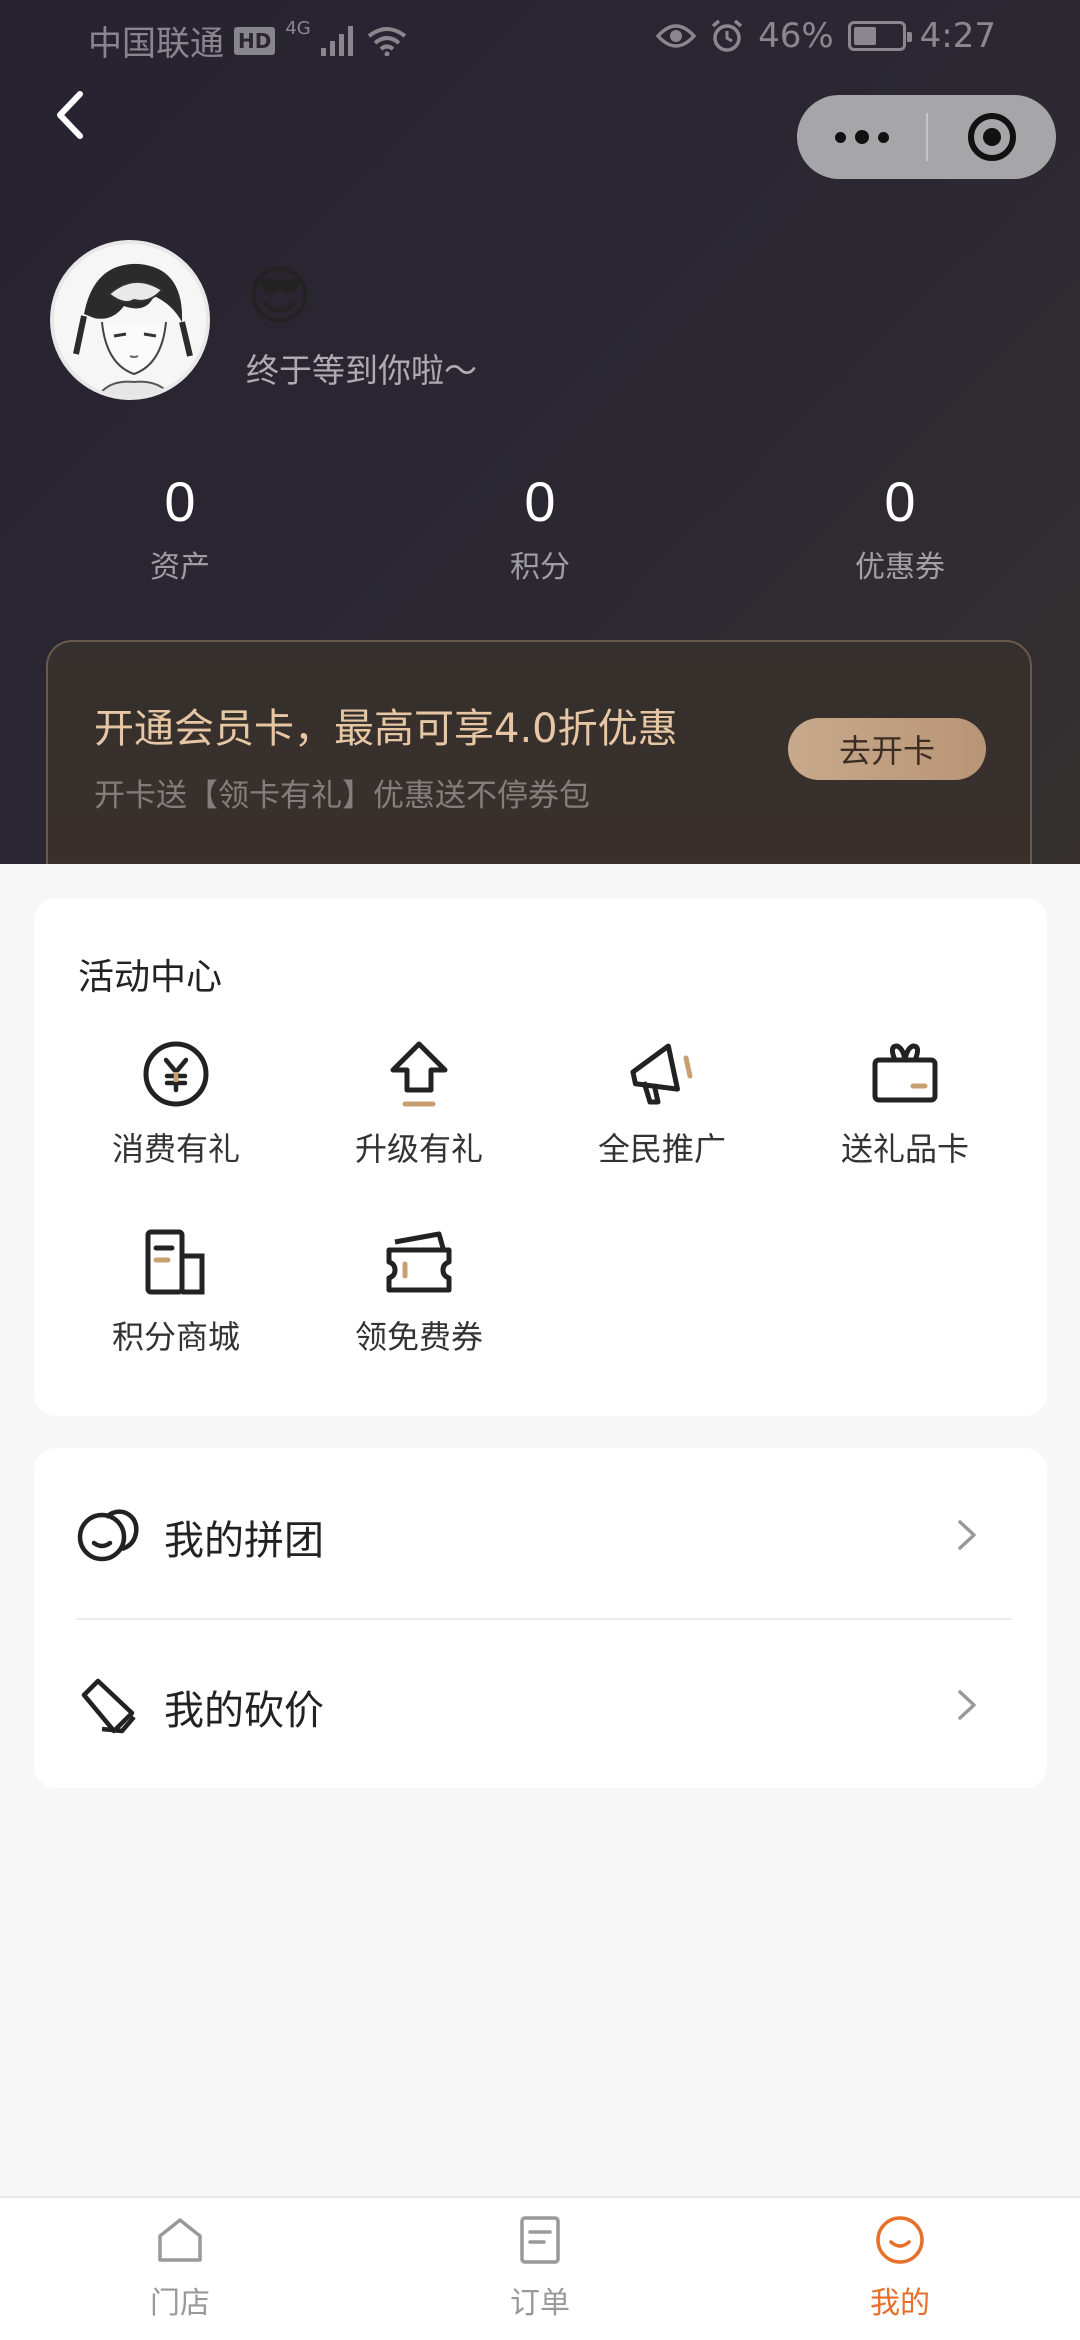 The height and width of the screenshot is (2340, 1080). I want to click on battery-icon, so click(879, 36).